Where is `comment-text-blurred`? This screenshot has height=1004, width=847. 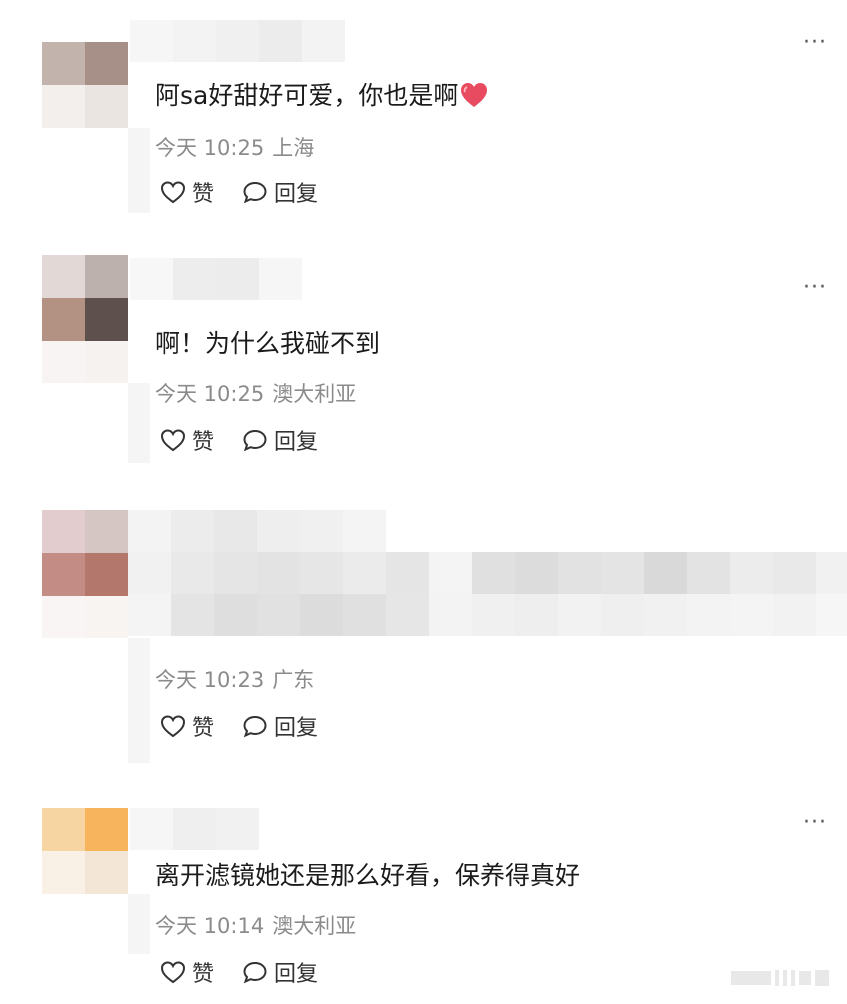
comment-text-blurred is located at coordinates (487, 573).